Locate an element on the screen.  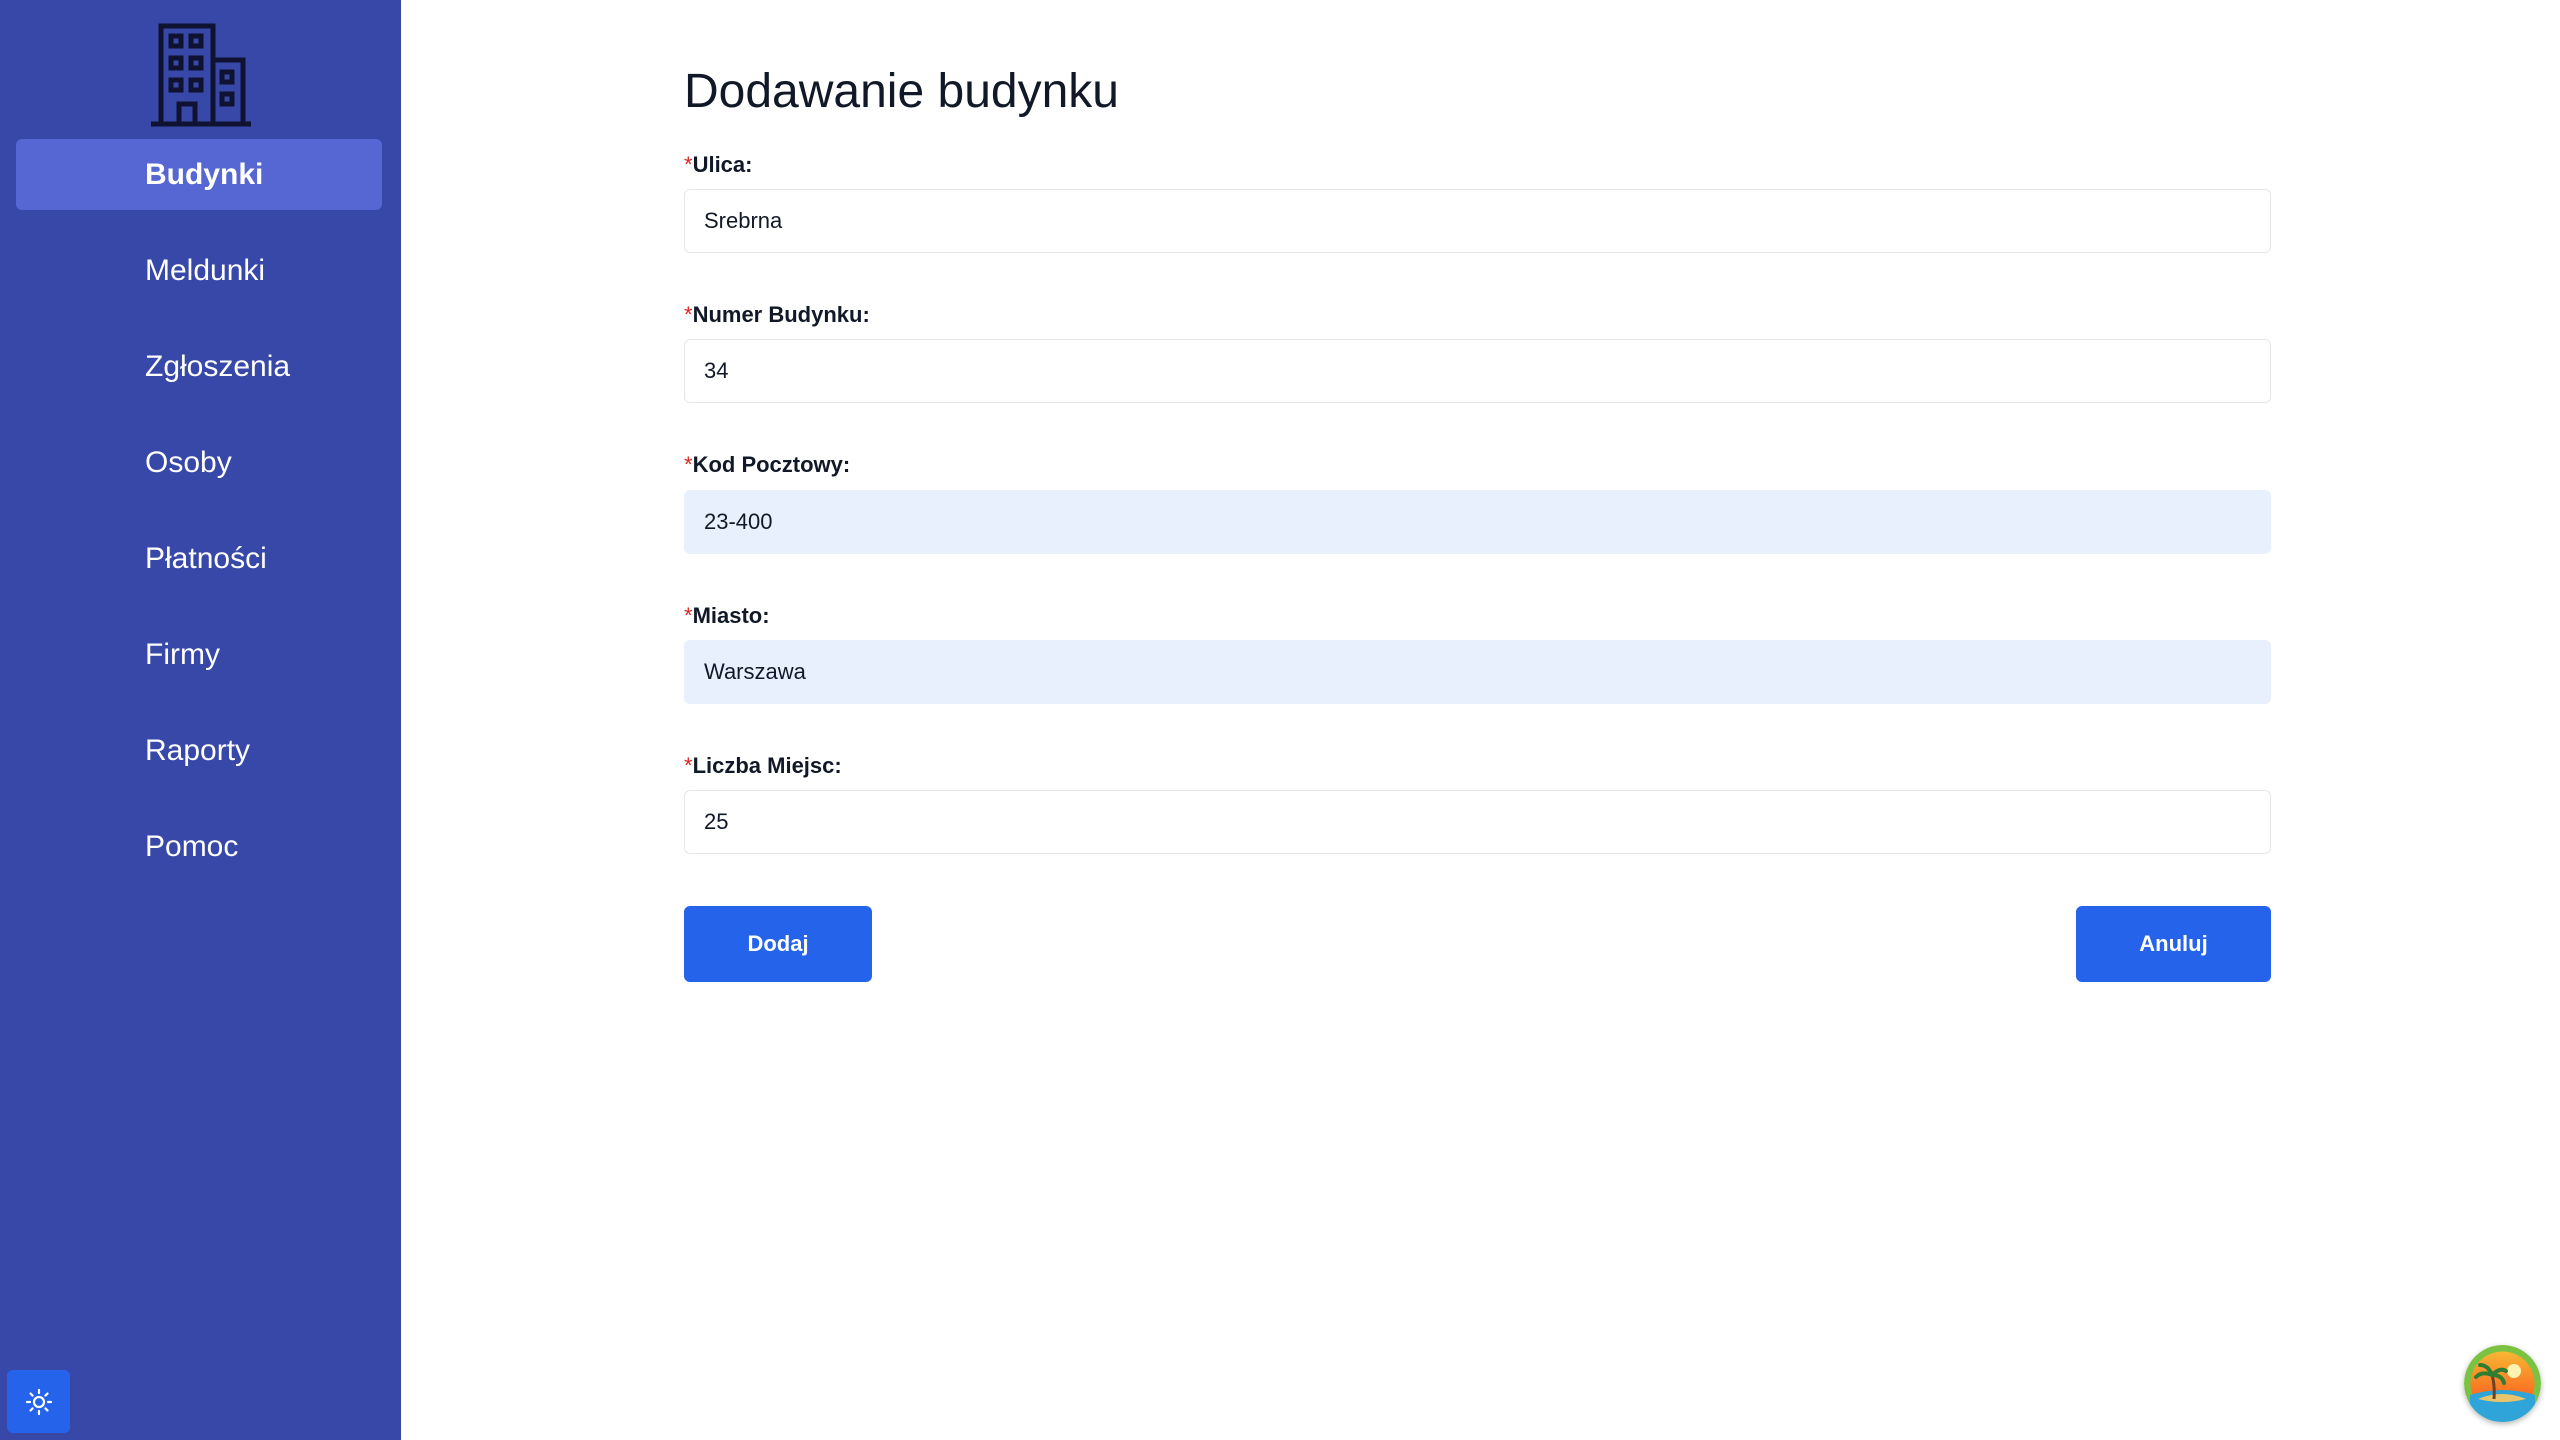
sidebar-item-pomoc: Pomoc is located at coordinates (199, 846).